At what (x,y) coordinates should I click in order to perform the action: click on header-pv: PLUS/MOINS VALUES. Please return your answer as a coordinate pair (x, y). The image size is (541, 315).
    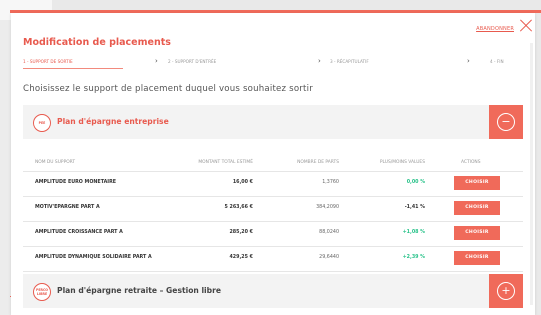
    Looking at the image, I should click on (402, 162).